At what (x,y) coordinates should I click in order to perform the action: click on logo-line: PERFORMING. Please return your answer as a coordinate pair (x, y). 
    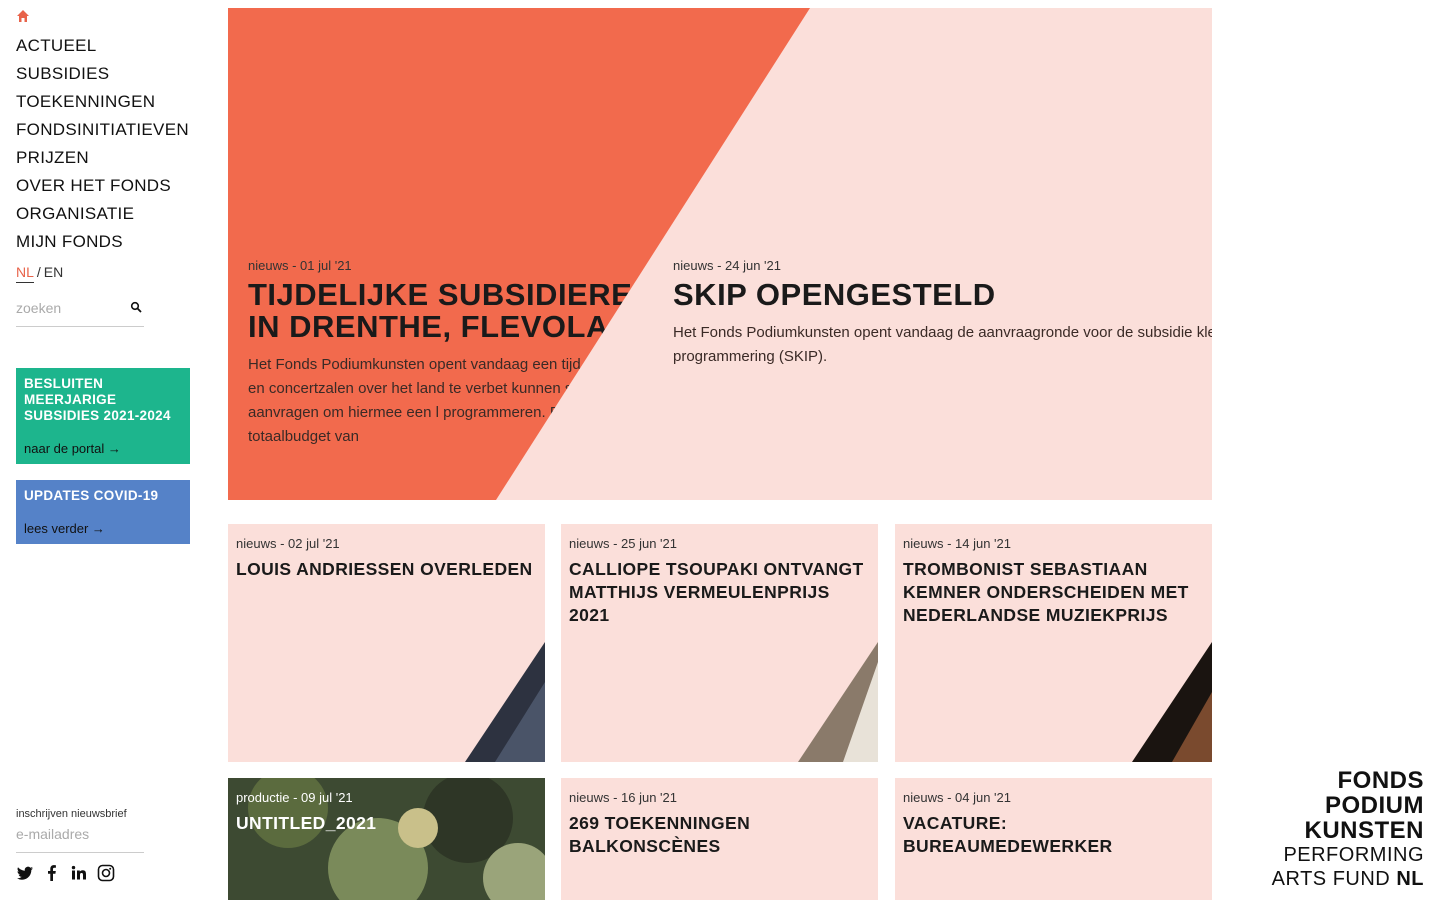
    Looking at the image, I should click on (1353, 855).